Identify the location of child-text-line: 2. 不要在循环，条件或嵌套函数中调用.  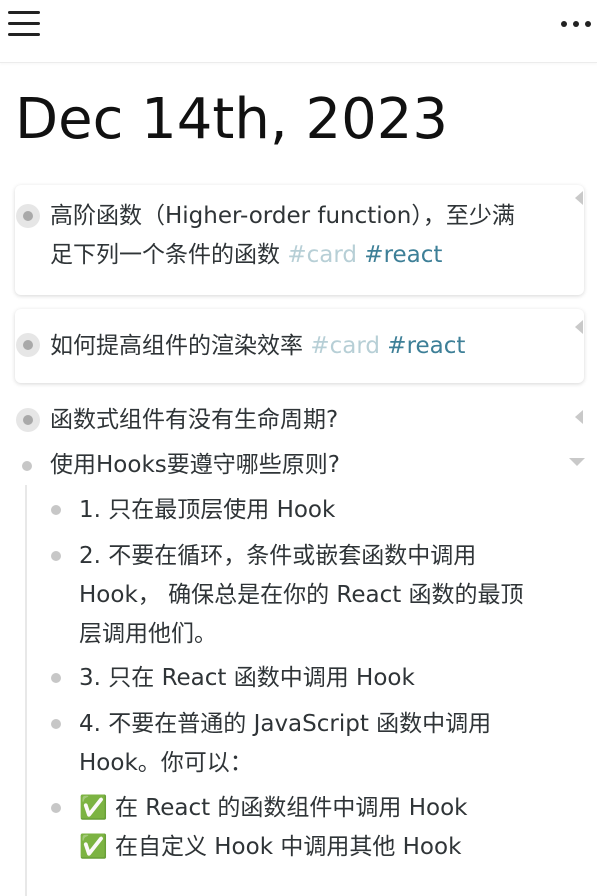
(278, 556).